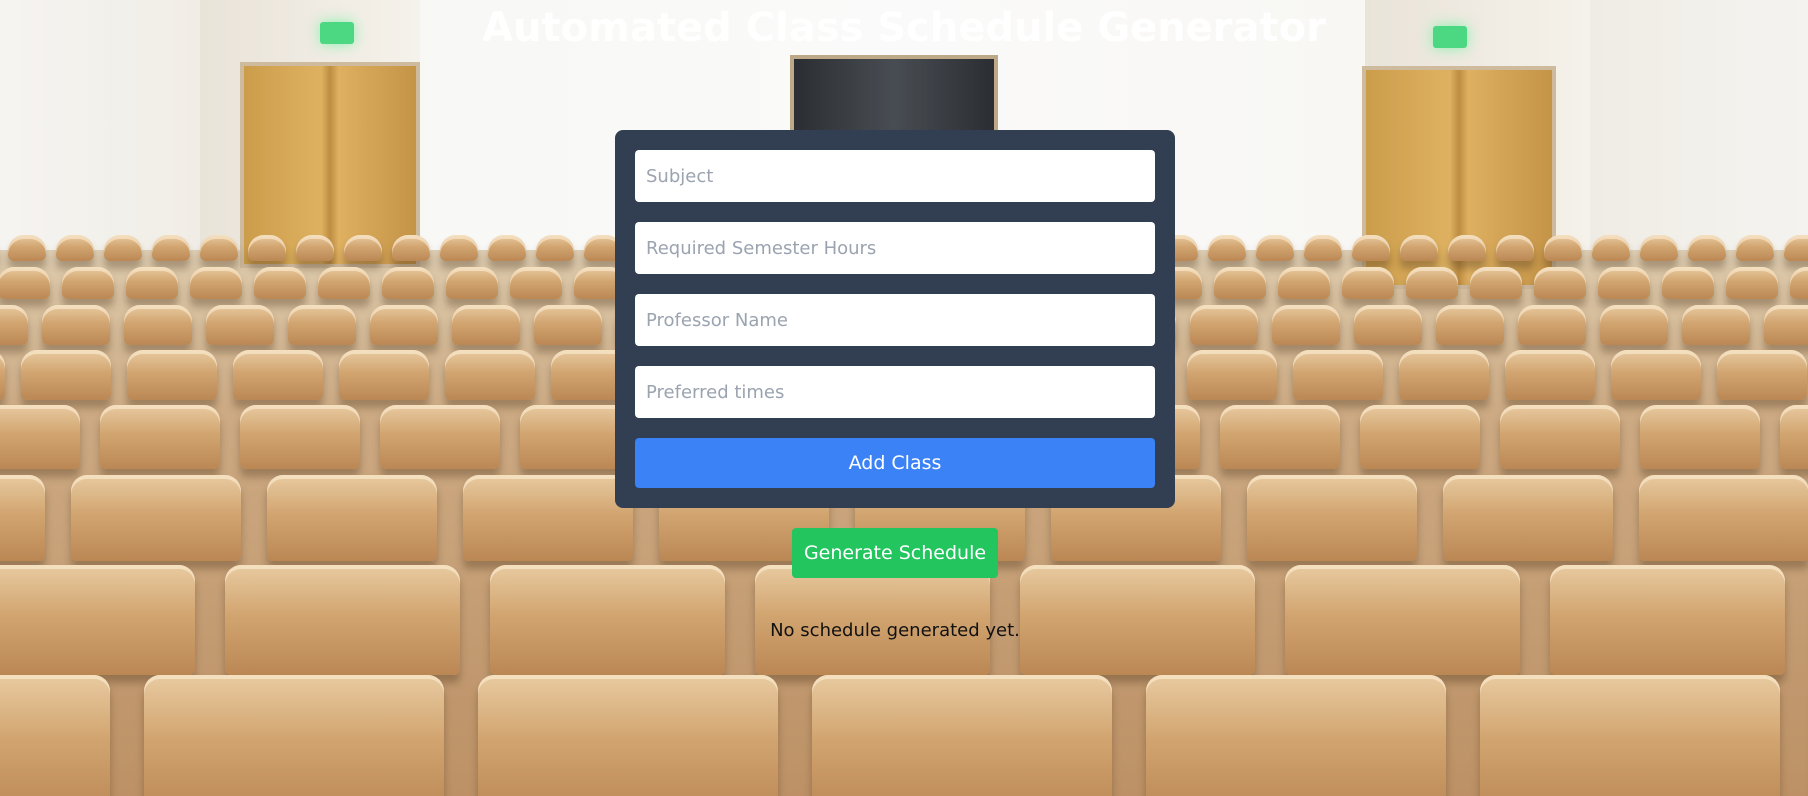 This screenshot has width=1808, height=796. Describe the element at coordinates (895, 392) in the screenshot. I see `preferred-times-input` at that location.